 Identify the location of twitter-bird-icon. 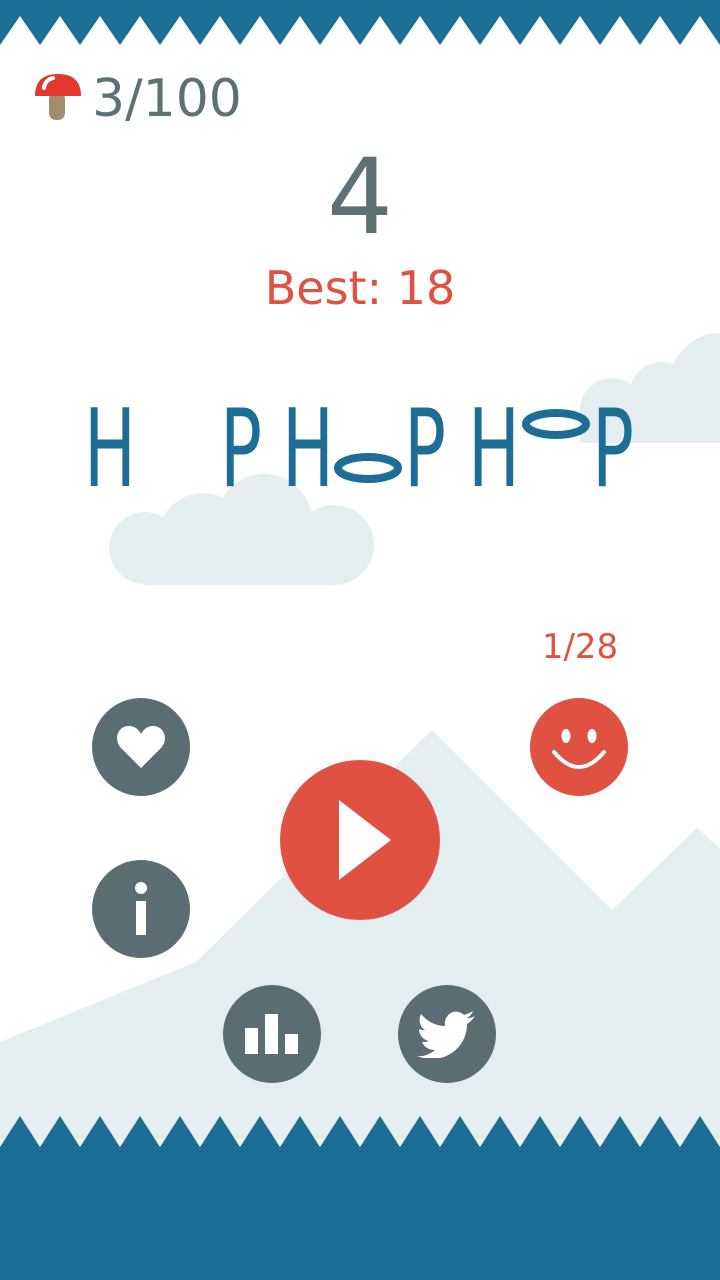
(446, 1034).